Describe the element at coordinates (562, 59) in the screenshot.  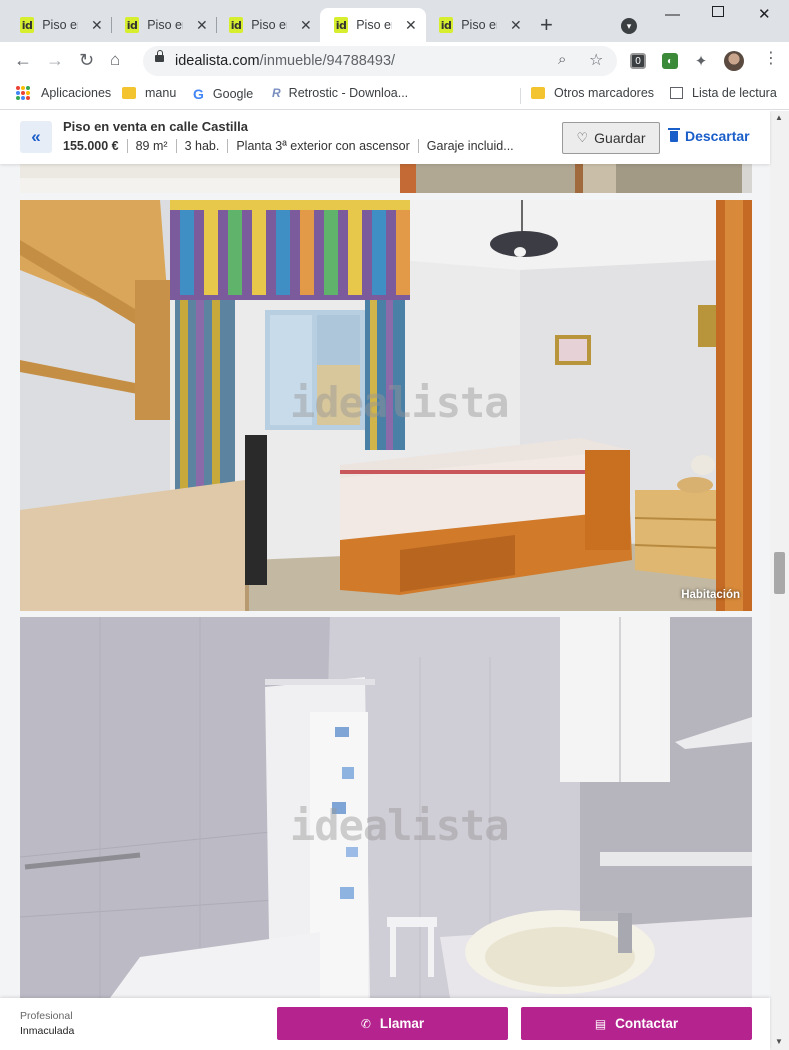
I see `zoom-icon: ⌕` at that location.